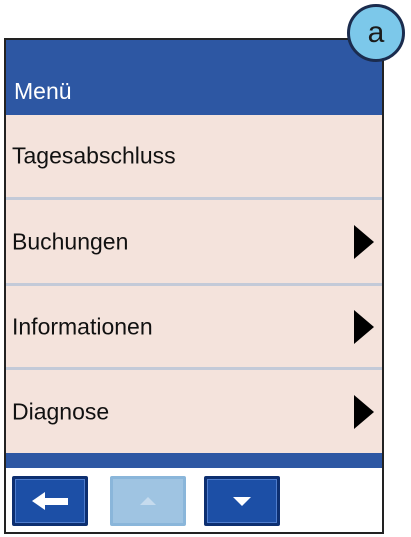 This screenshot has width=411, height=537. I want to click on menu-item-buchungen: Buchungen, so click(194, 243).